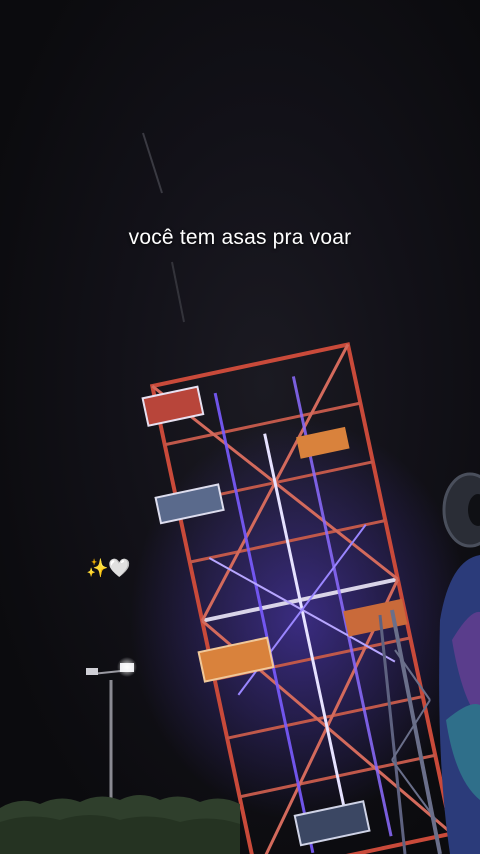 The image size is (480, 854). I want to click on sparkles-icon: ✨, so click(97, 568).